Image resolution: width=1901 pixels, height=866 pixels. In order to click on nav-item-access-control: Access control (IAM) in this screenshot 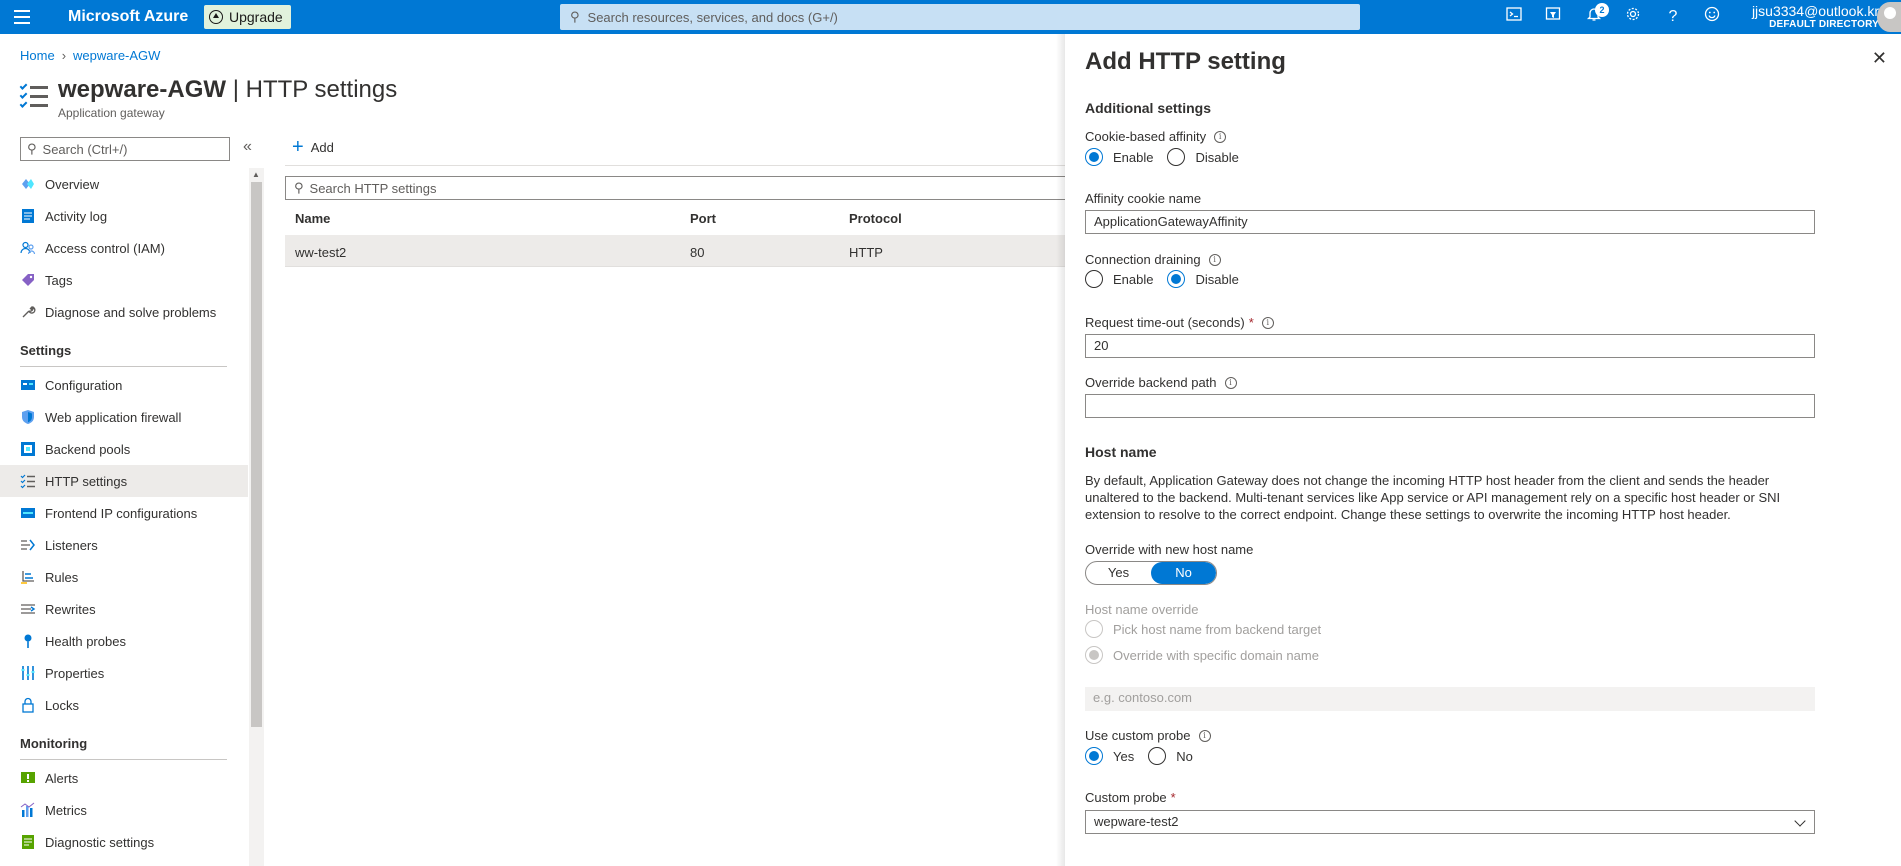, I will do `click(124, 248)`.